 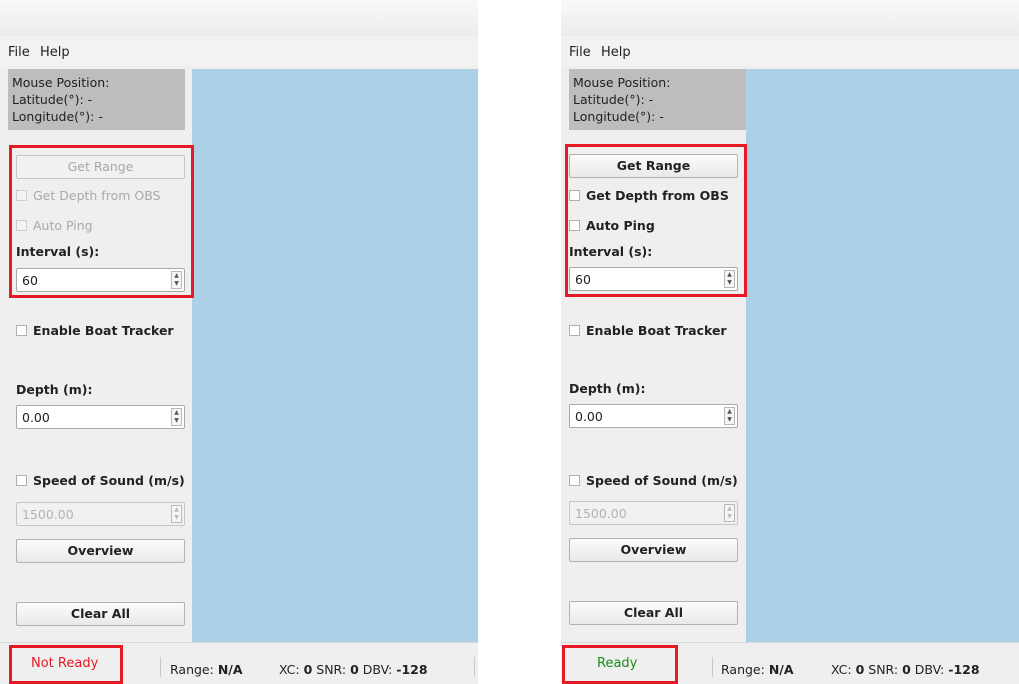 What do you see at coordinates (617, 663) in the screenshot?
I see `status-ready: Ready` at bounding box center [617, 663].